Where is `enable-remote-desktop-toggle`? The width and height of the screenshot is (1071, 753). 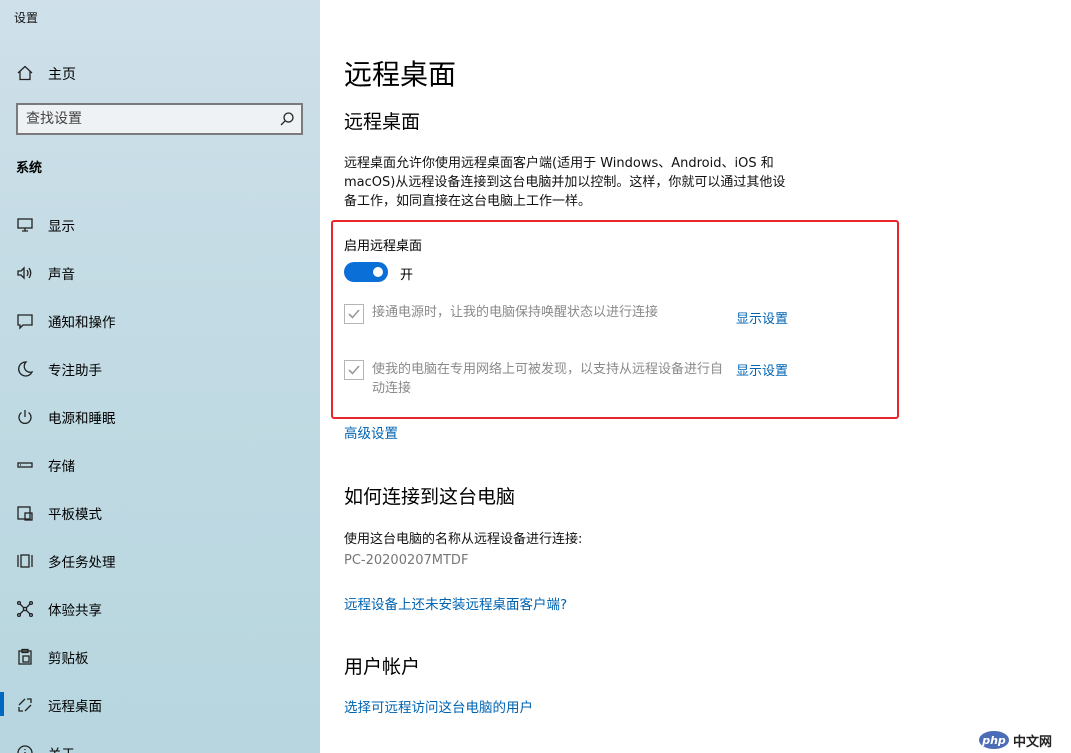
enable-remote-desktop-toggle is located at coordinates (366, 272).